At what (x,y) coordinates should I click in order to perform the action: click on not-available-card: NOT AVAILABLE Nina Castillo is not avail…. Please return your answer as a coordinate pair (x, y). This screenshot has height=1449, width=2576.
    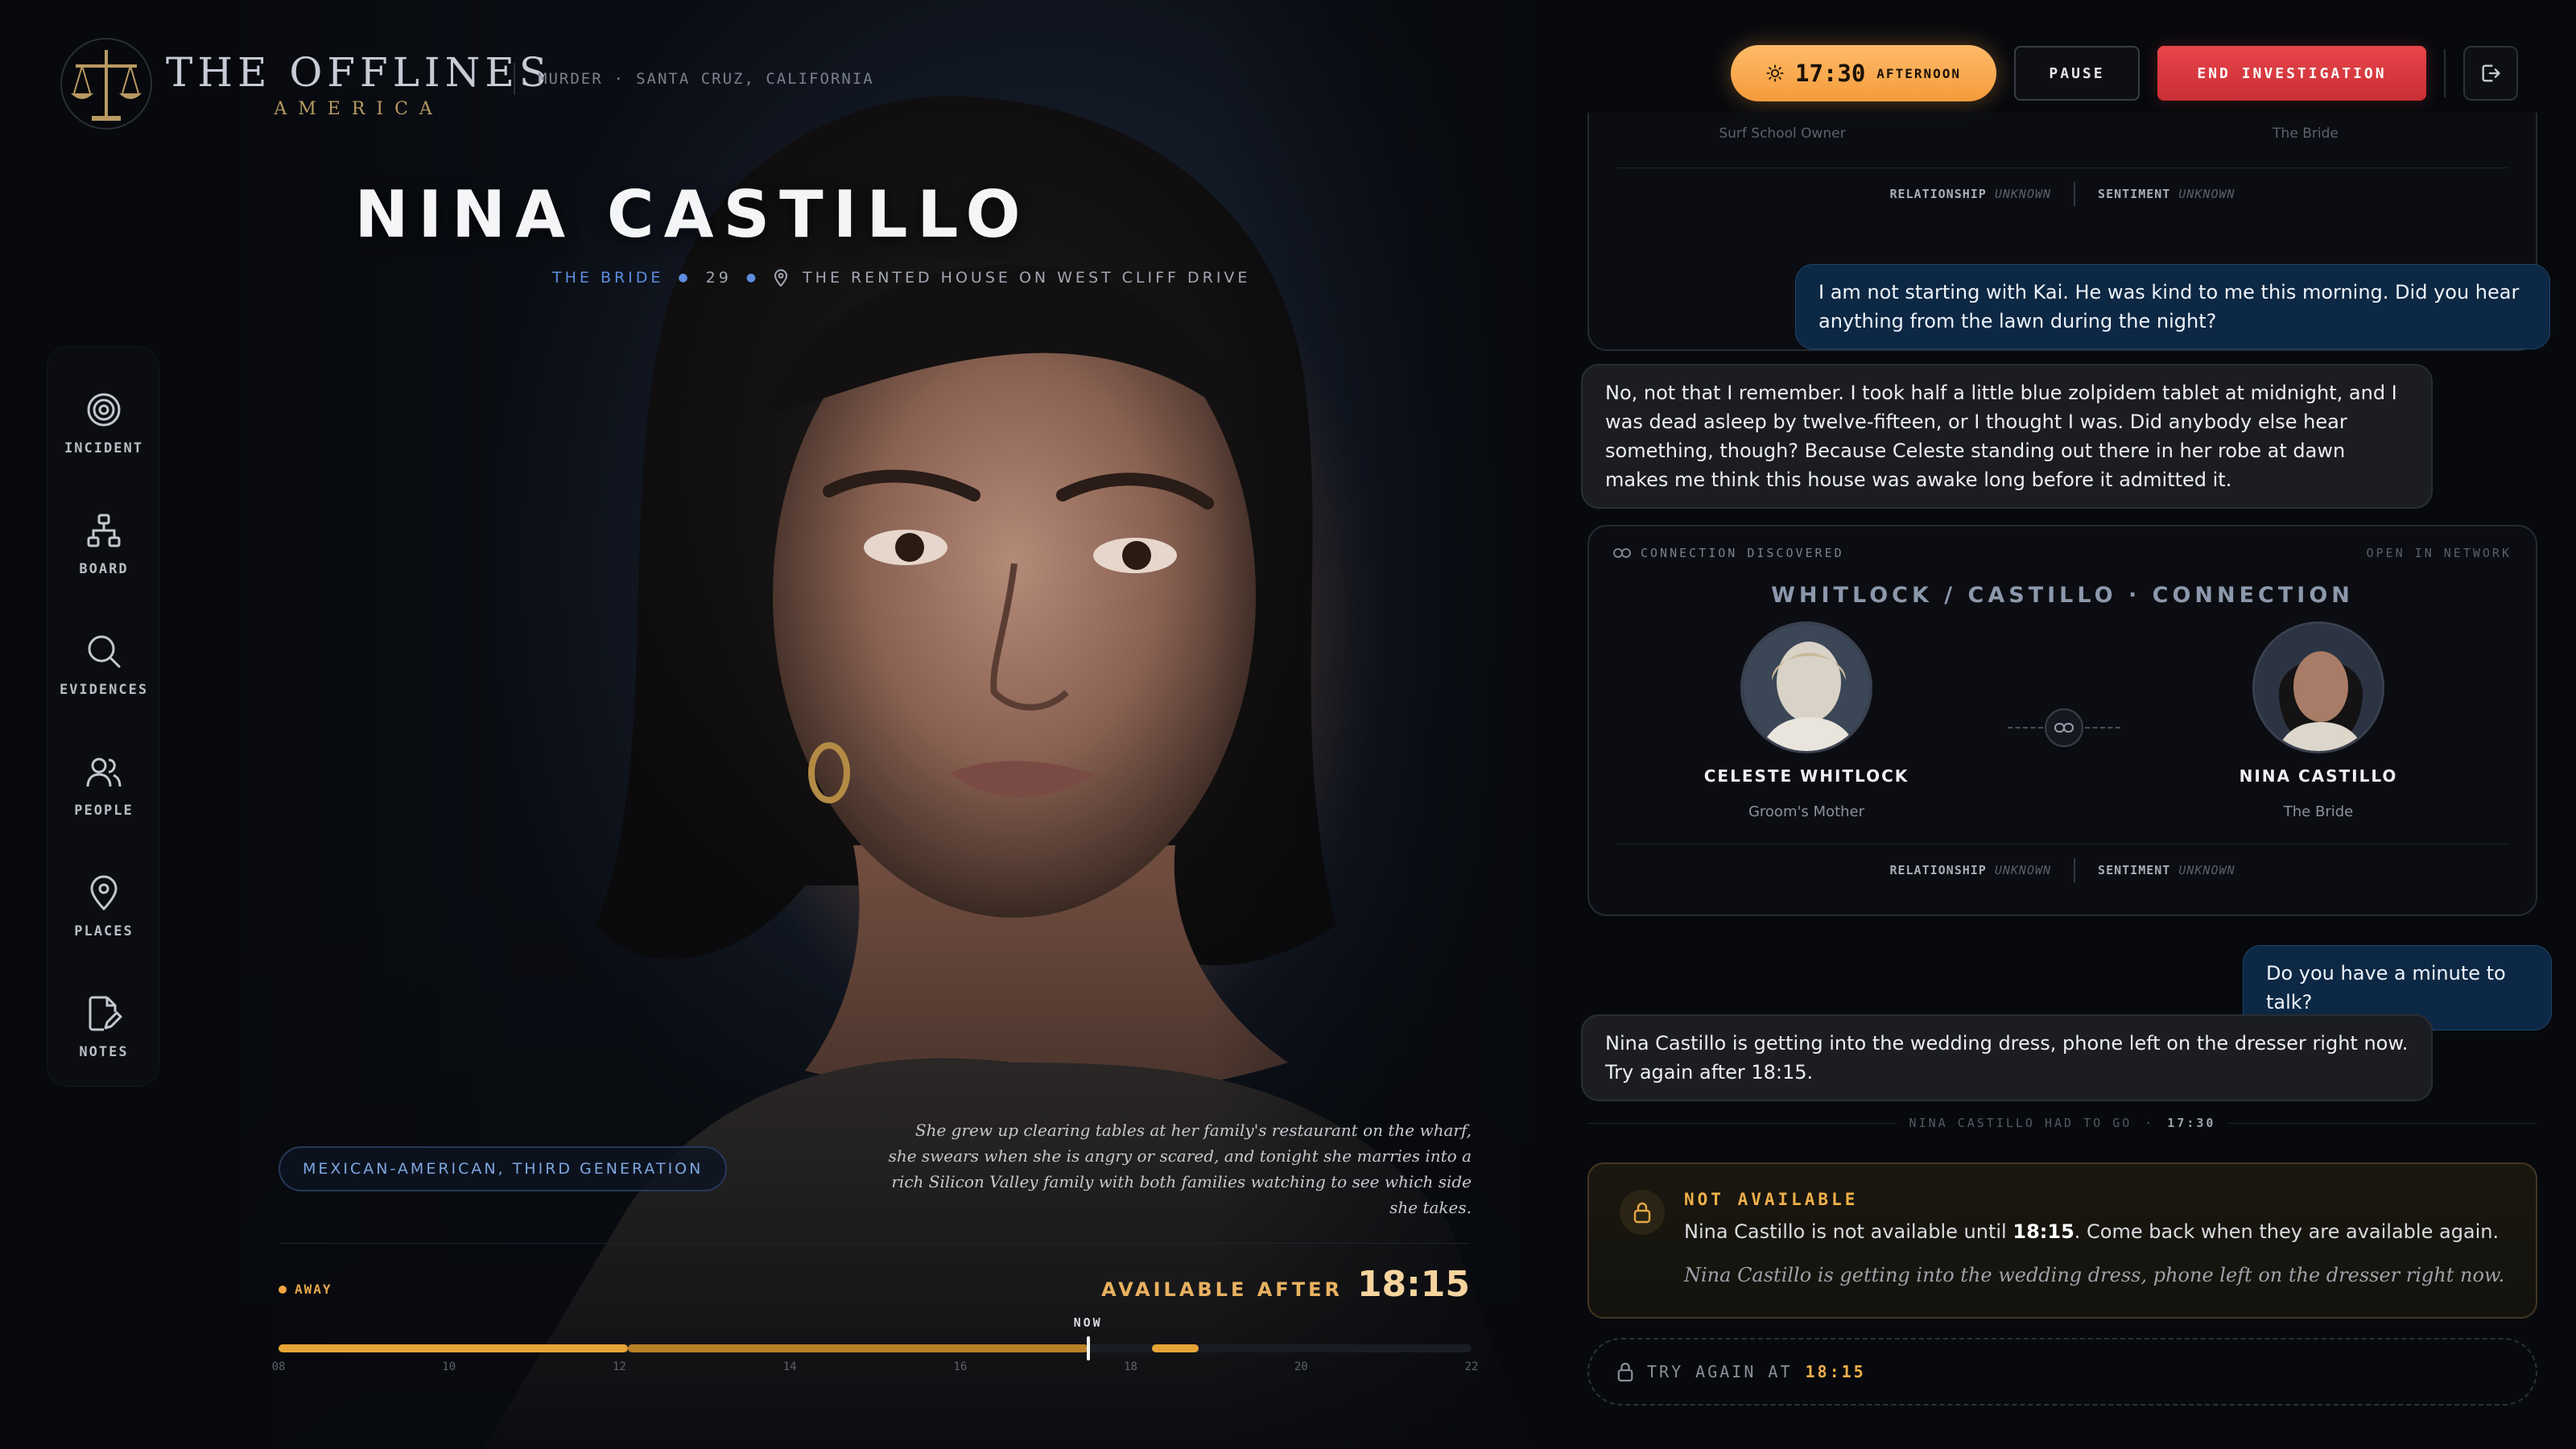
    Looking at the image, I should click on (2062, 1240).